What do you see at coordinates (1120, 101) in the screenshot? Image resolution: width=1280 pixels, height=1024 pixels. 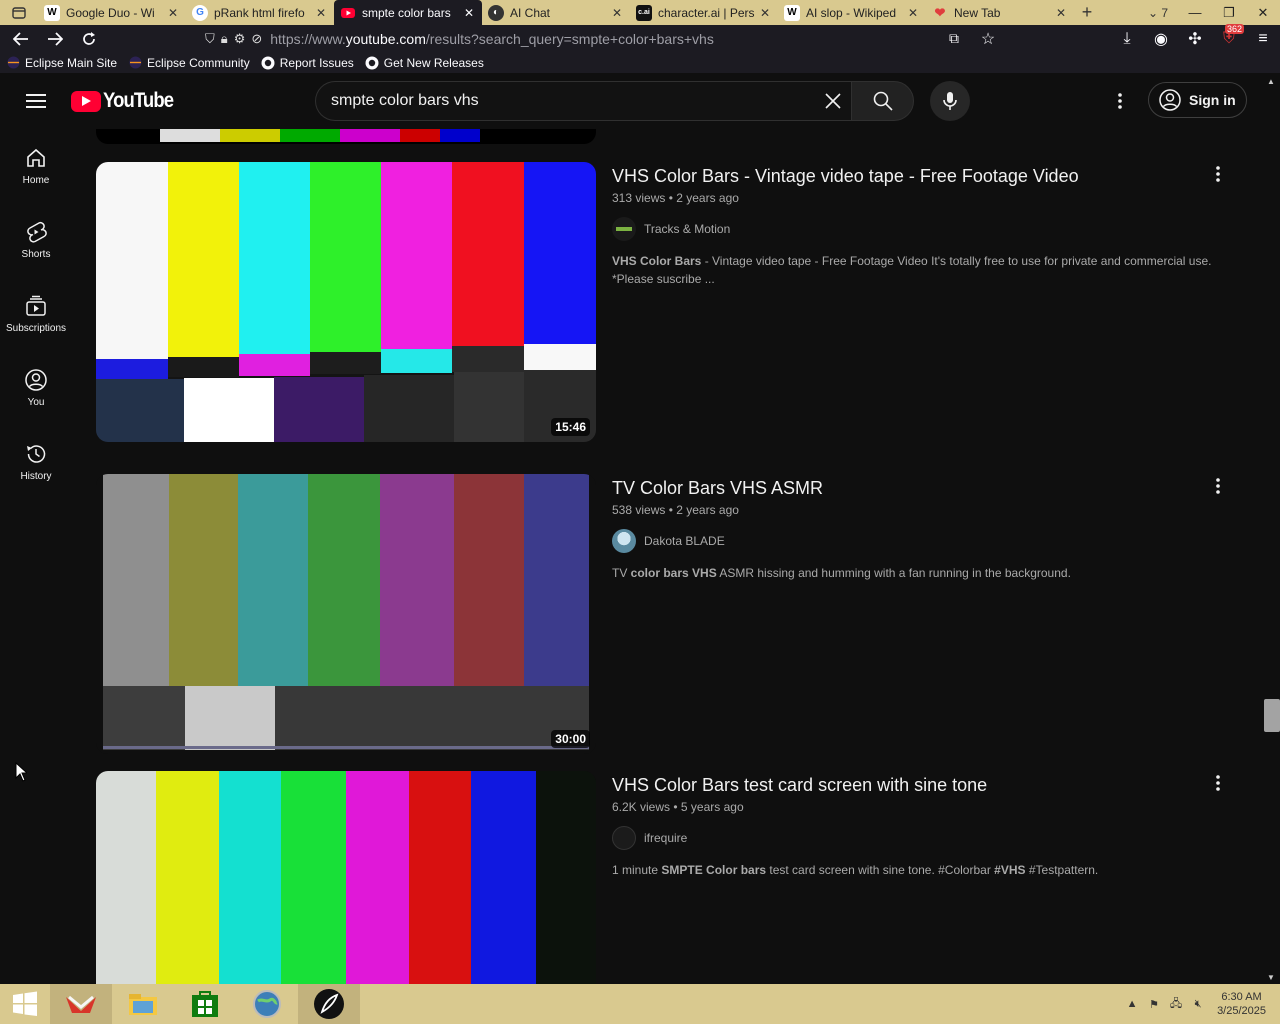 I see `settings-menu-button` at bounding box center [1120, 101].